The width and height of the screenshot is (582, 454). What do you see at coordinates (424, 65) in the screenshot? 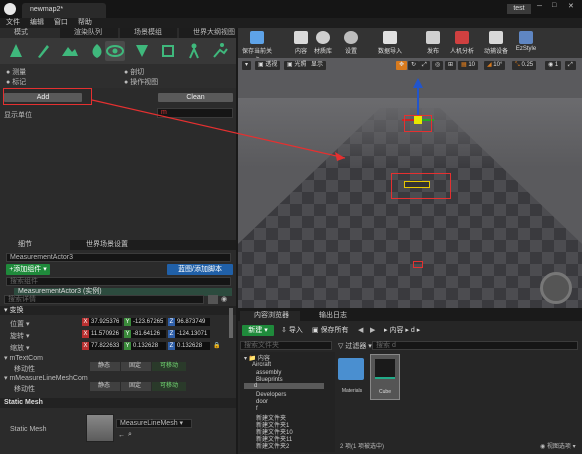
I see `scale-tool-icon: ⤢` at bounding box center [424, 65].